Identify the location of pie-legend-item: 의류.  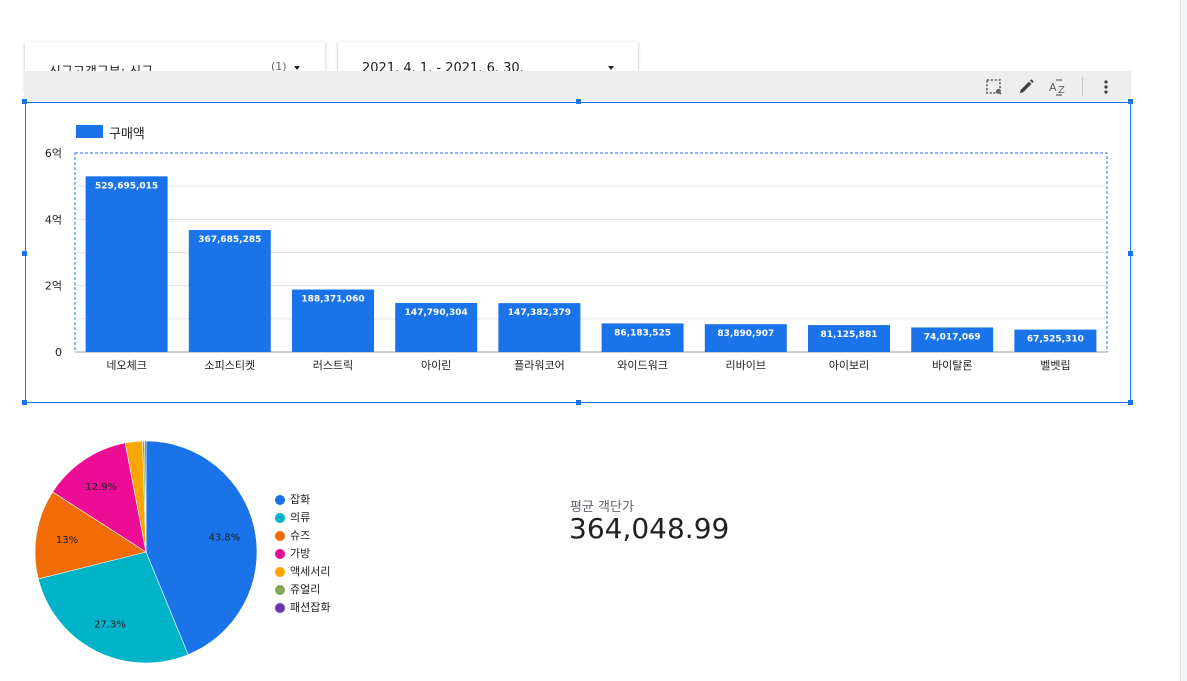
(302, 518).